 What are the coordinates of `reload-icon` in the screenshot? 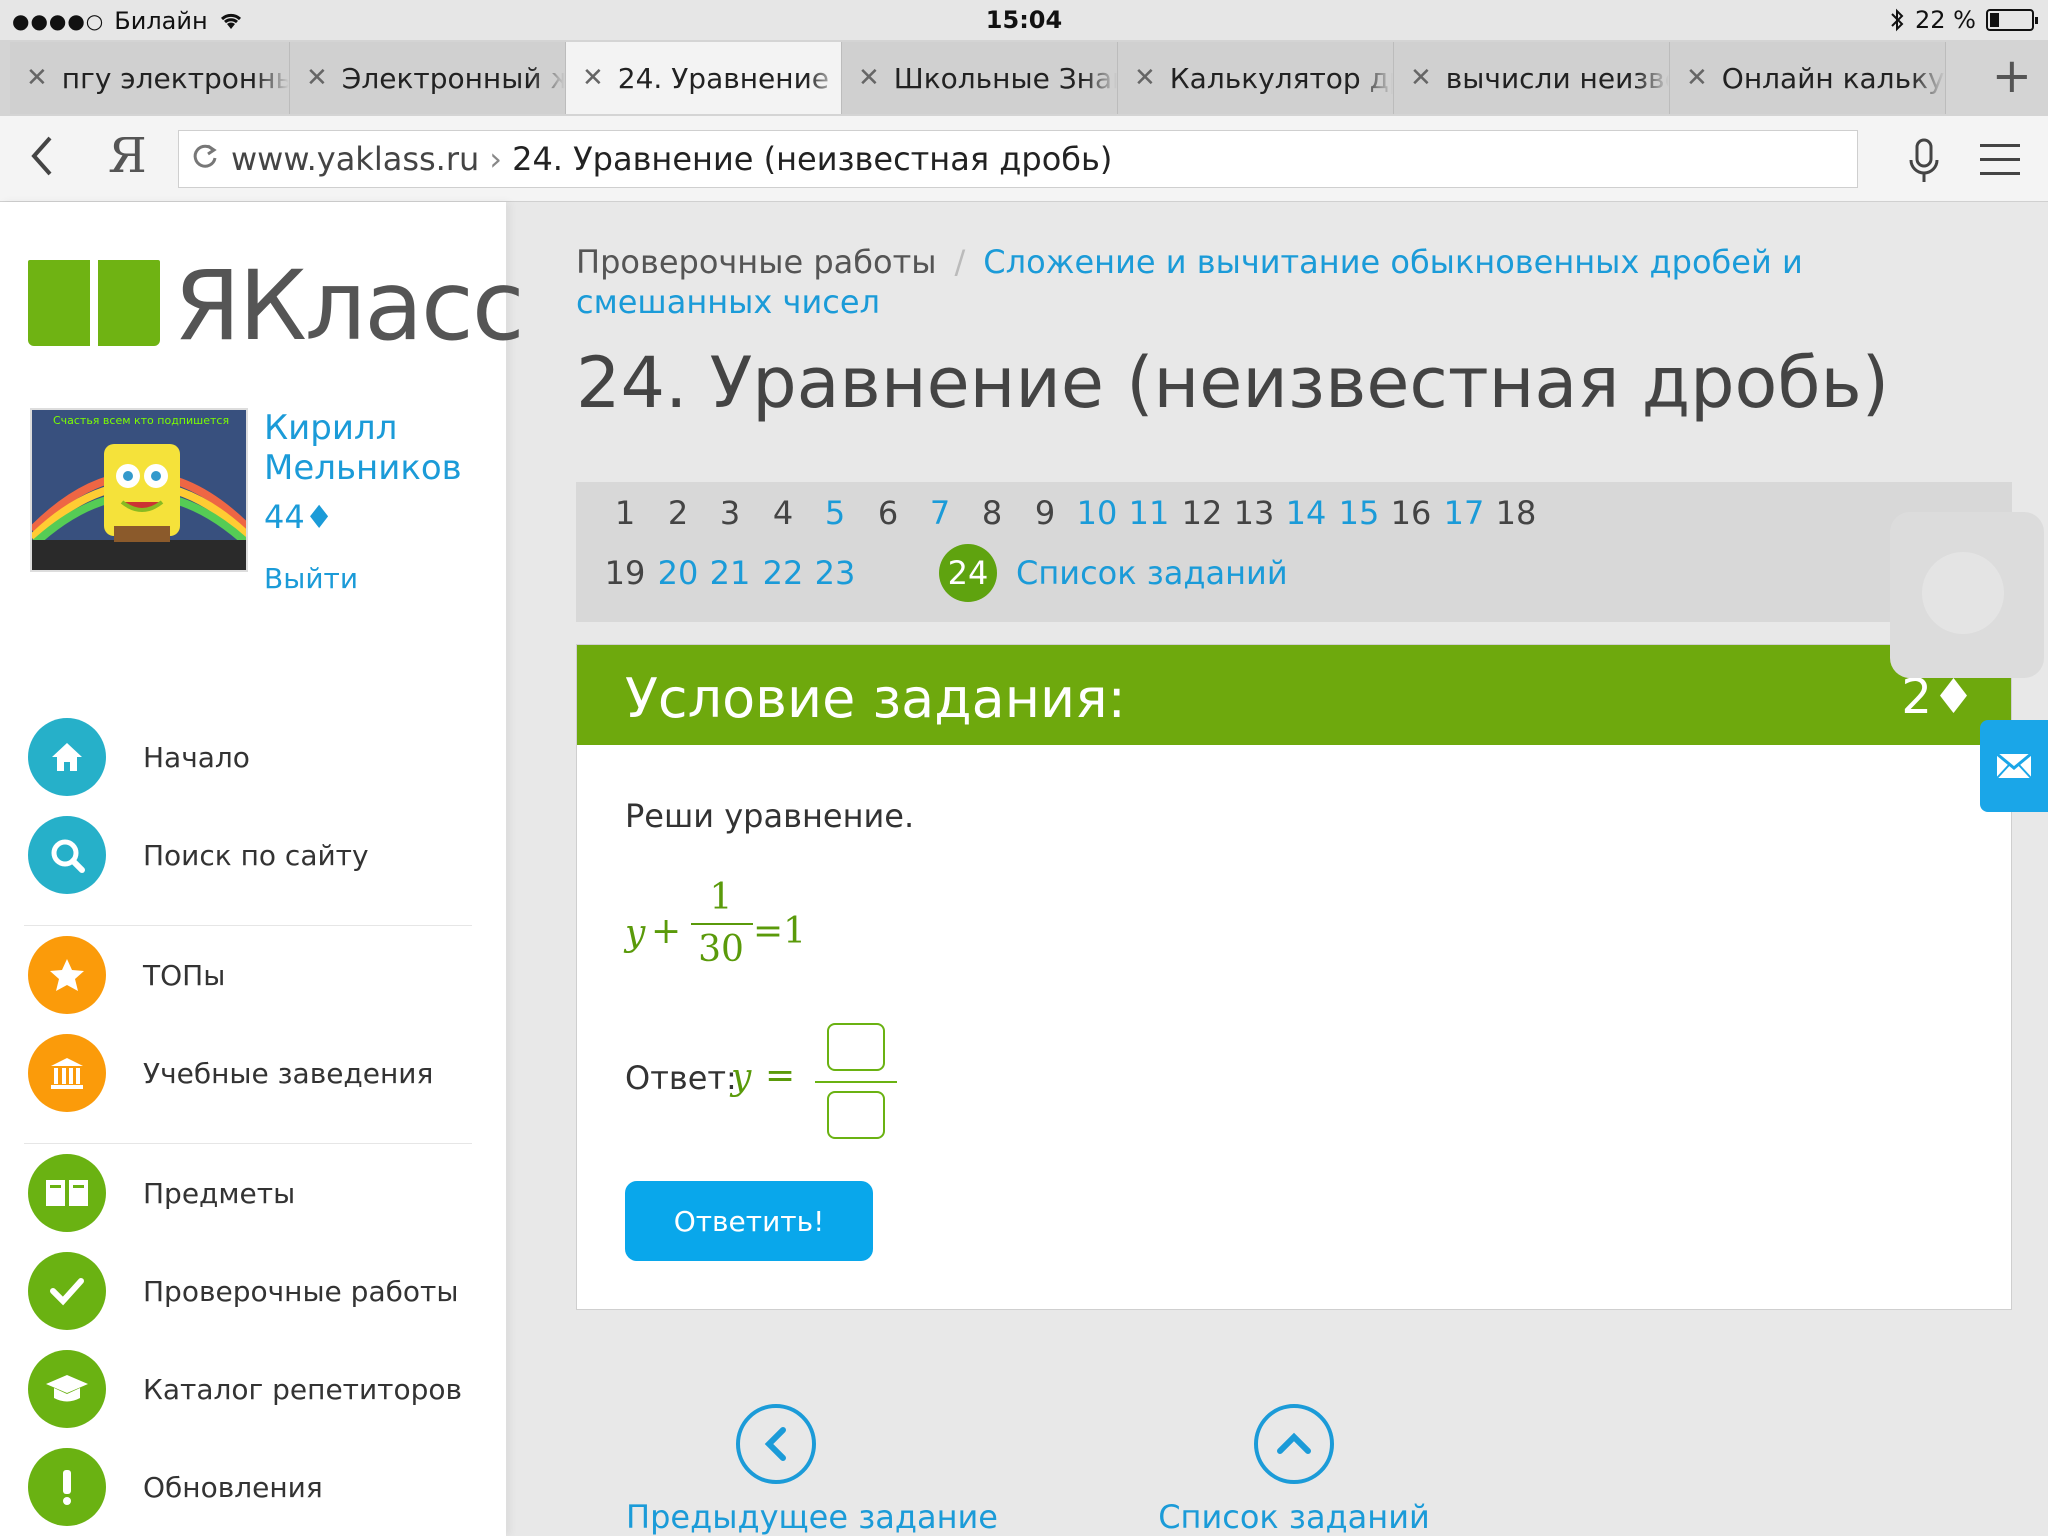 It's located at (205, 159).